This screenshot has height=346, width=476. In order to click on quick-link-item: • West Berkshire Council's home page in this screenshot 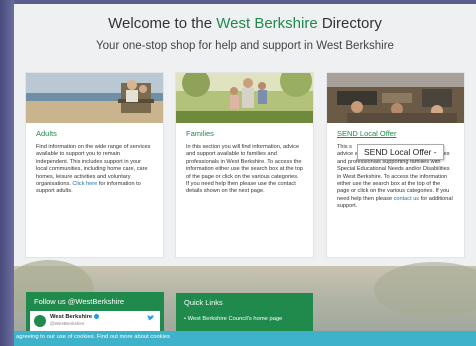, I will do `click(244, 319)`.